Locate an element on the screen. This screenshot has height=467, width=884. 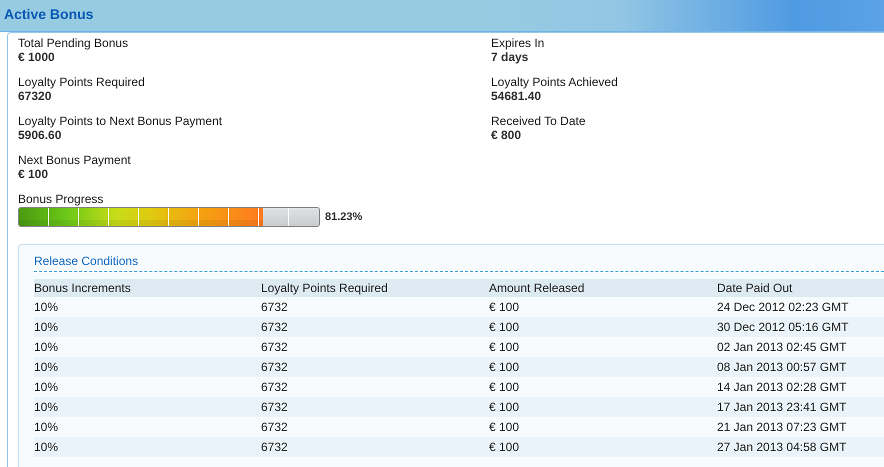
field-label: Bonus Progress is located at coordinates (61, 199).